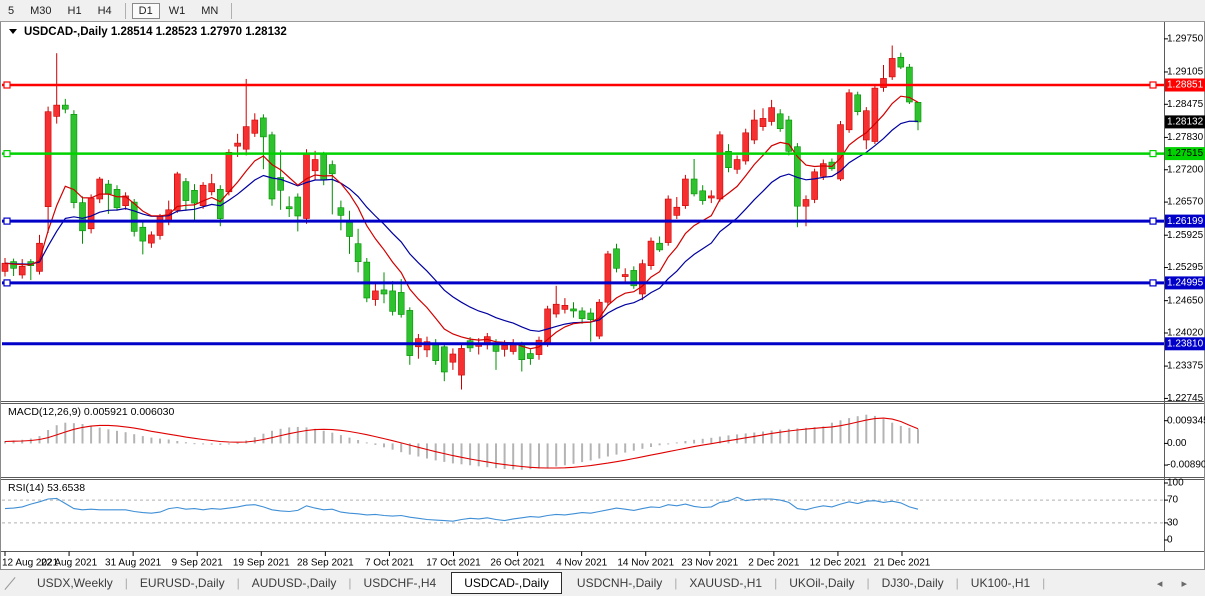 The image size is (1205, 596). I want to click on date-label: 12 Dec 2021, so click(838, 563).